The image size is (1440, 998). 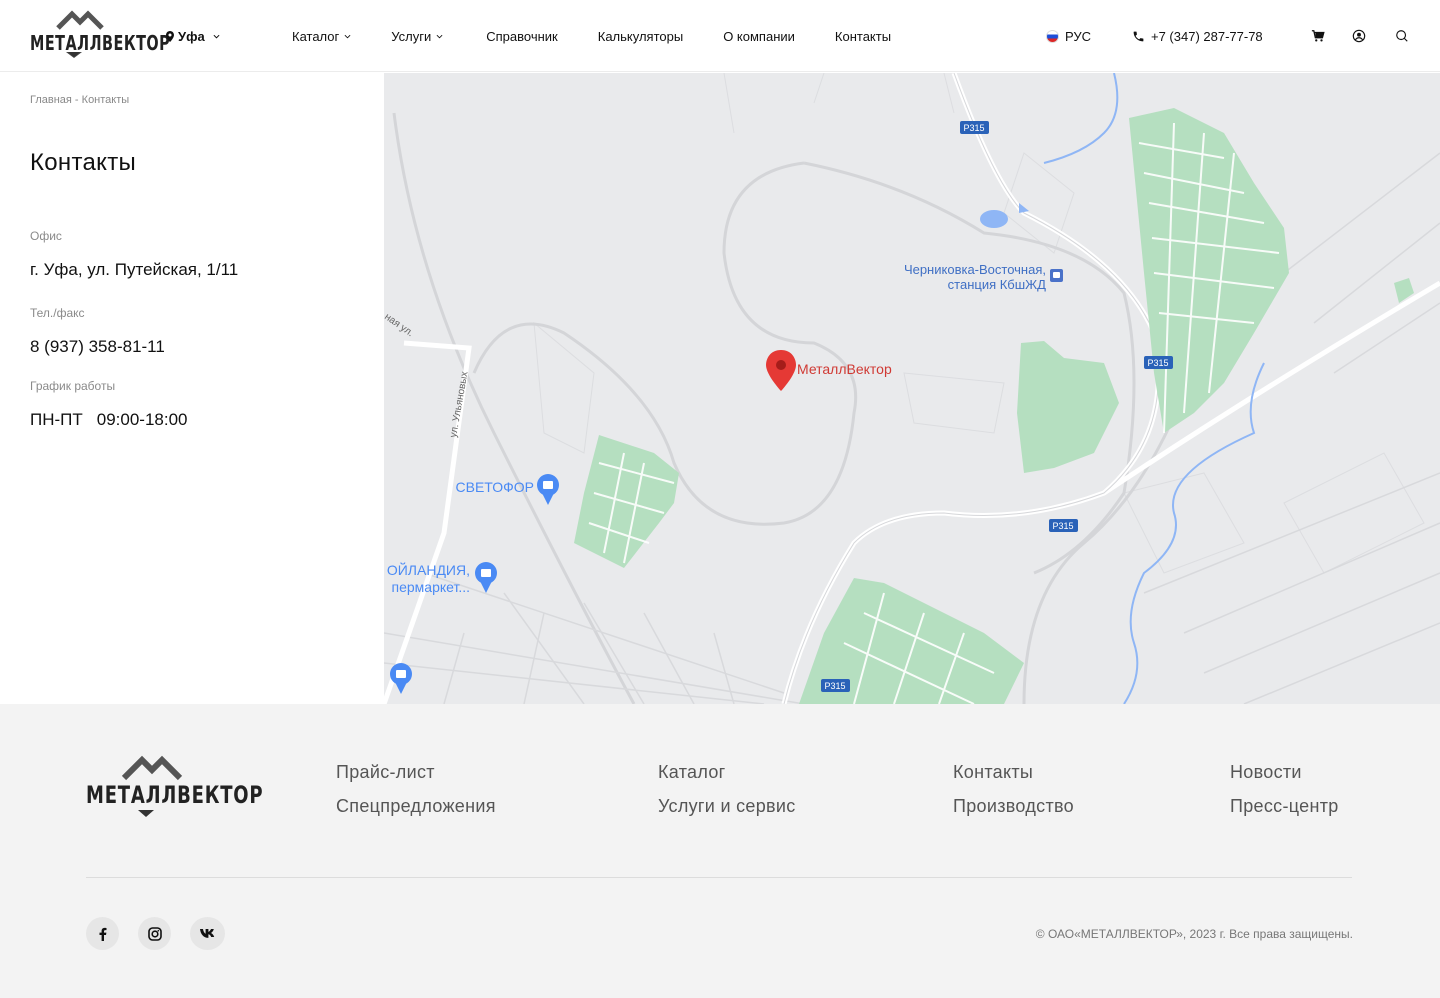 I want to click on footer-link-contacts: Контакты, so click(x=1013, y=772).